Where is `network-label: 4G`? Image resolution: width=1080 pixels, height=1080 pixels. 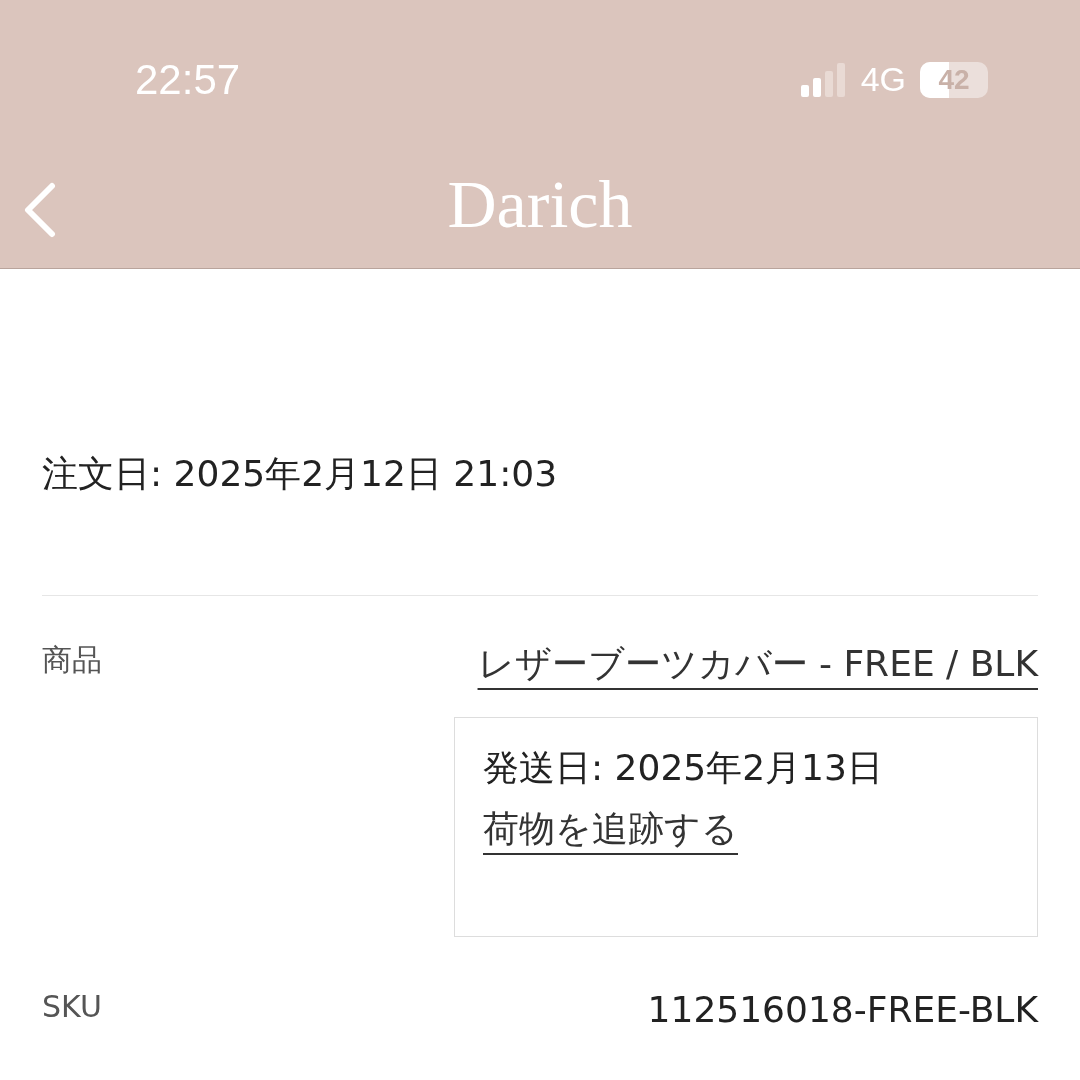
network-label: 4G is located at coordinates (883, 79).